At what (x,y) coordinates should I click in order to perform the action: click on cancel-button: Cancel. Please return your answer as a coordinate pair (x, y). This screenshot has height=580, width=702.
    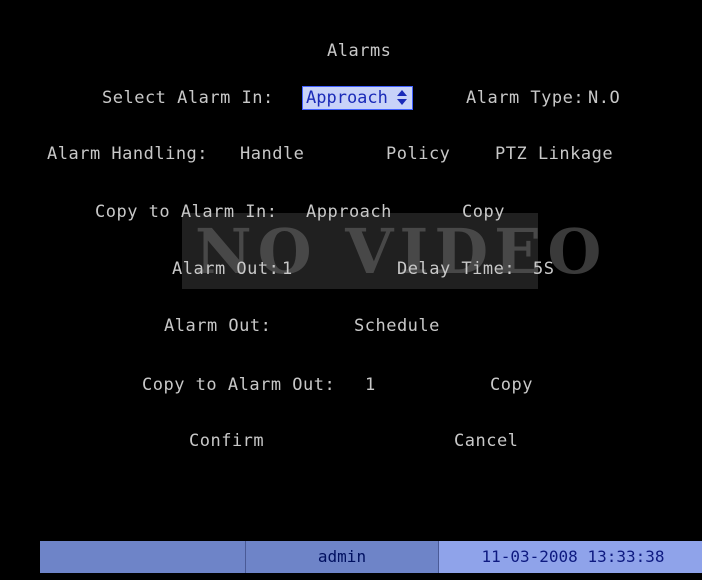
    Looking at the image, I should click on (486, 441).